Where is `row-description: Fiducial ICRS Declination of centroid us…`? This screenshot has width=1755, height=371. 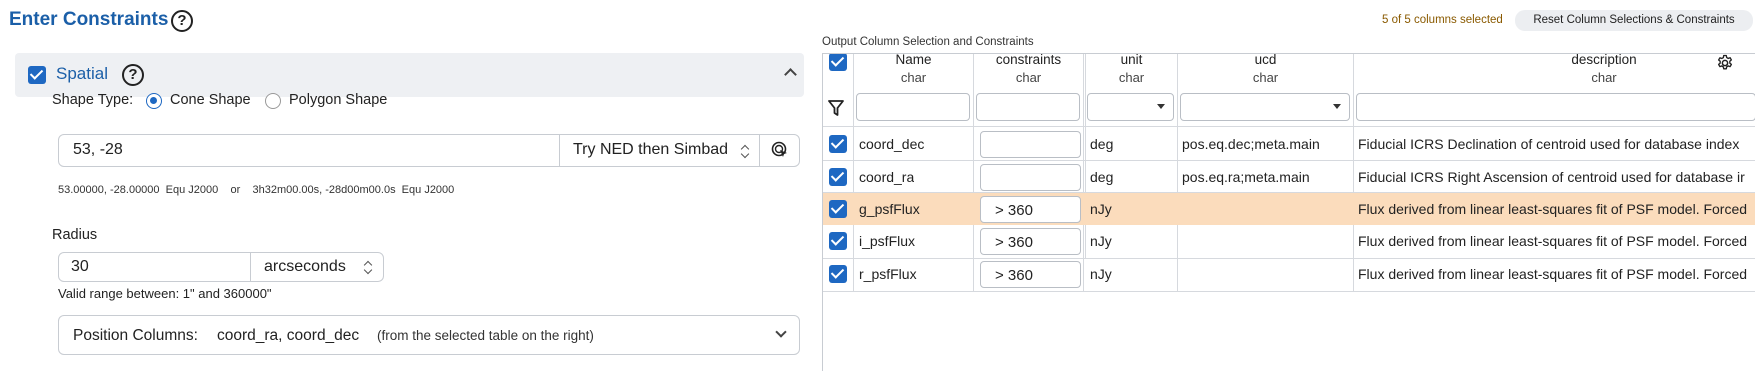 row-description: Fiducial ICRS Declination of centroid us… is located at coordinates (1549, 144).